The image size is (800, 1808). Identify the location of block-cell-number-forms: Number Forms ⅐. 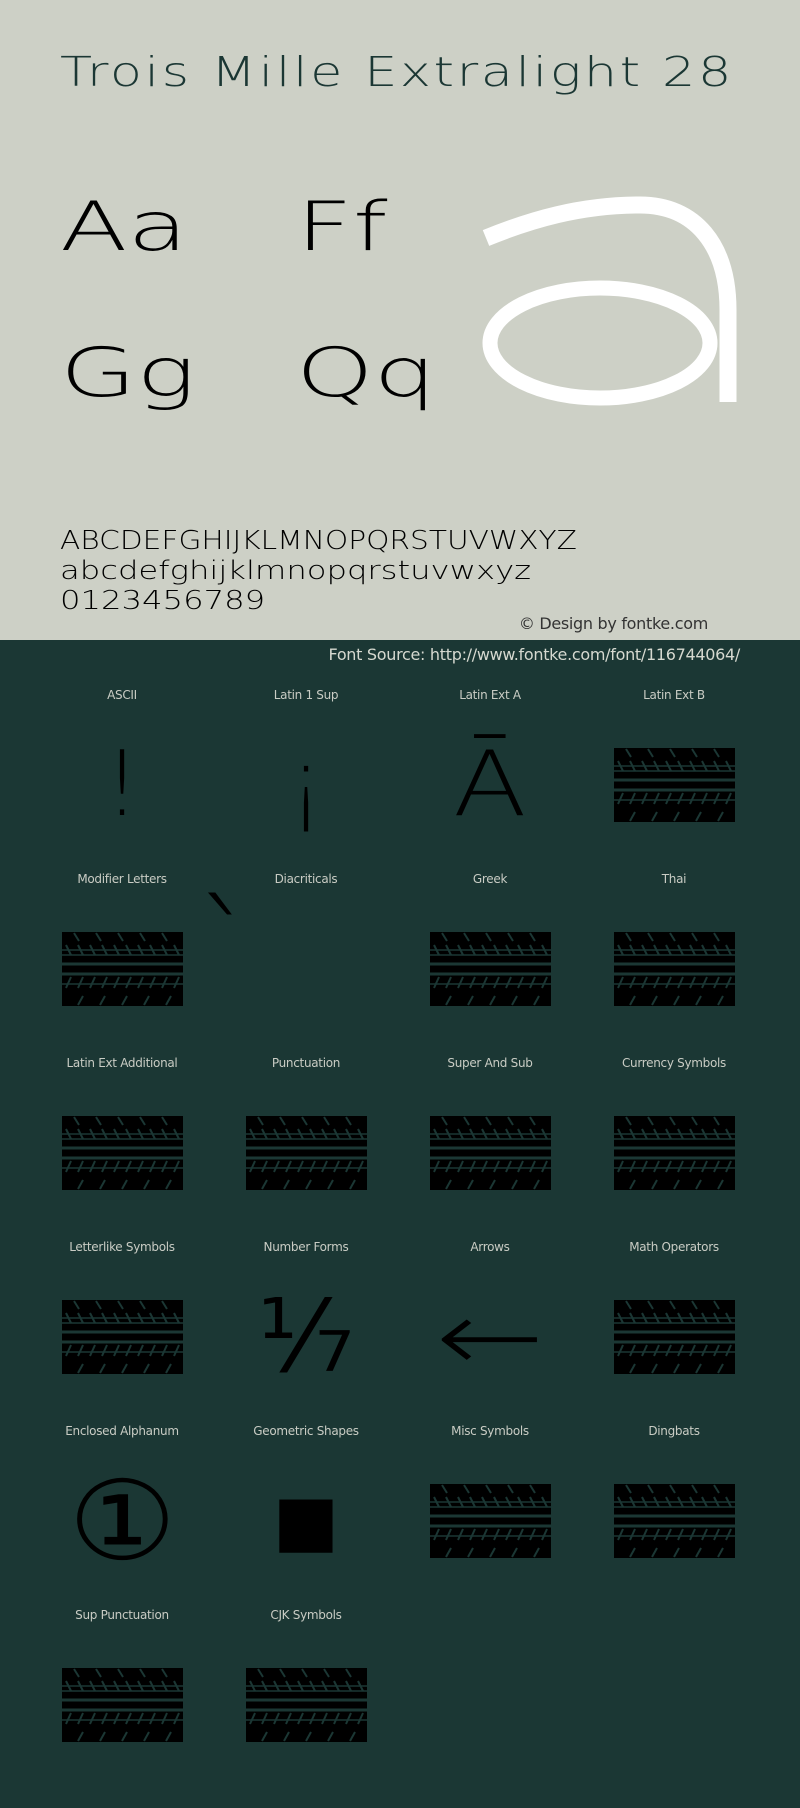
(306, 1314).